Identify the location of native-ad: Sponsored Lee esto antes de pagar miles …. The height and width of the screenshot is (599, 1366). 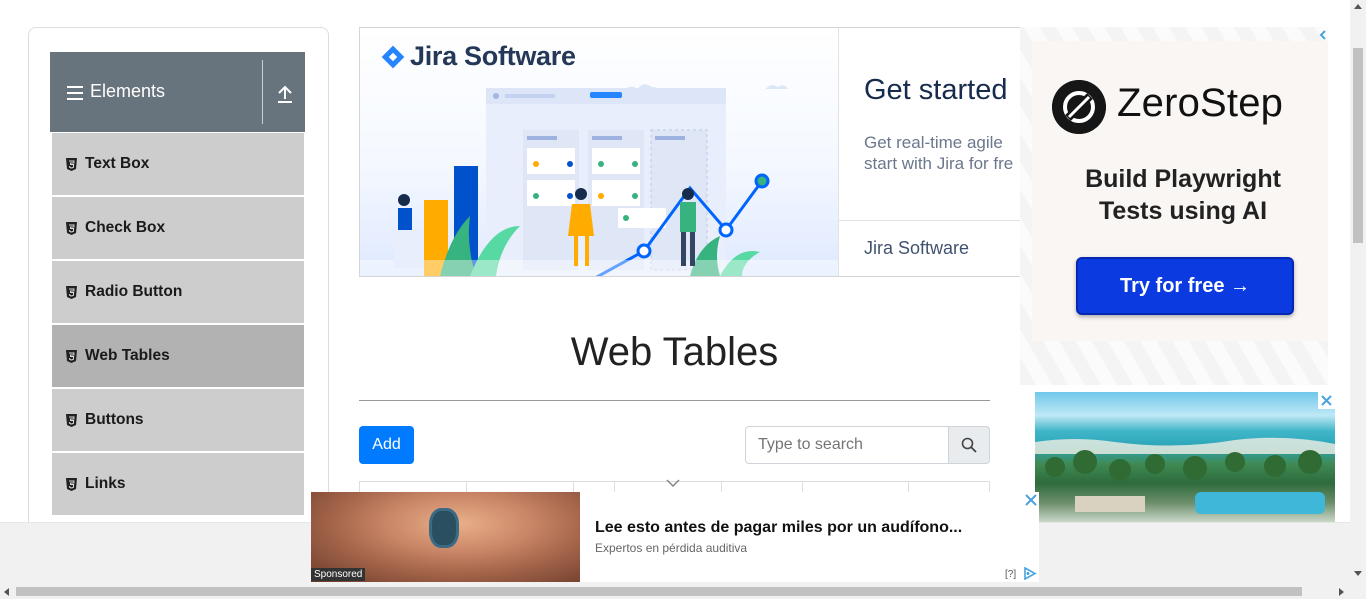
(675, 537).